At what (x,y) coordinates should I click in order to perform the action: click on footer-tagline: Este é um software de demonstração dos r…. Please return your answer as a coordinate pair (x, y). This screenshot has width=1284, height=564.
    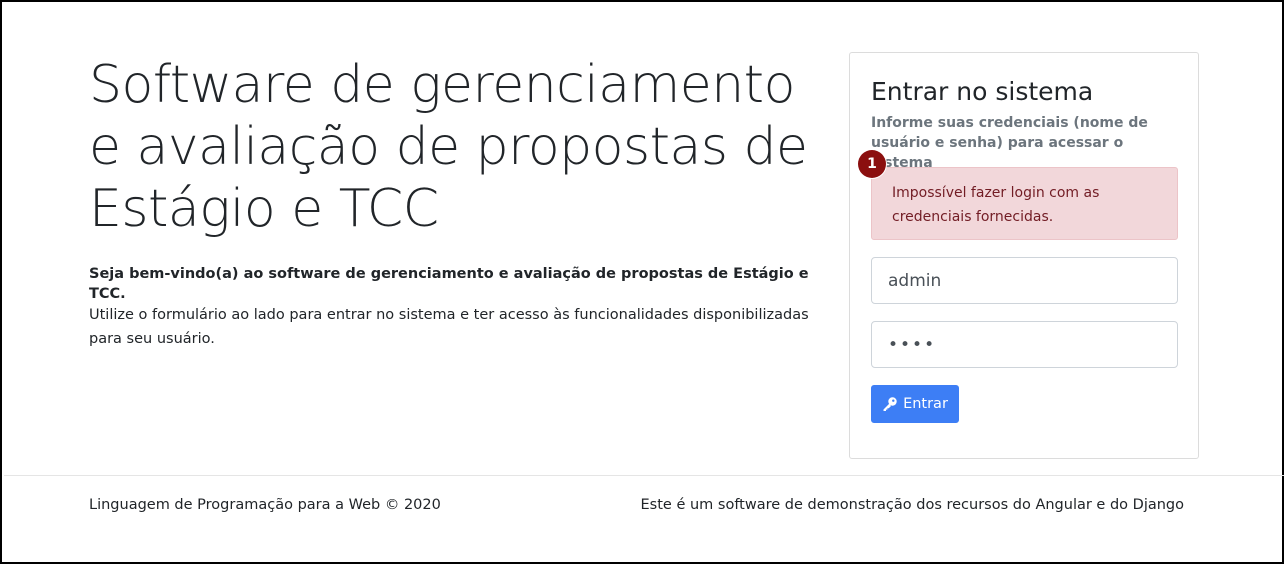
    Looking at the image, I should click on (912, 505).